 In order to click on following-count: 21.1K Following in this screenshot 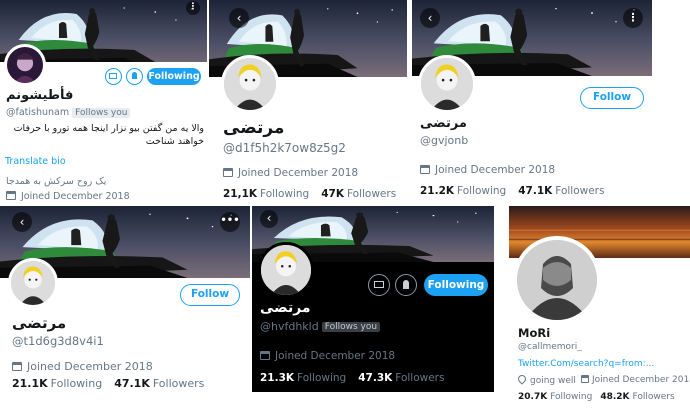, I will do `click(57, 383)`.